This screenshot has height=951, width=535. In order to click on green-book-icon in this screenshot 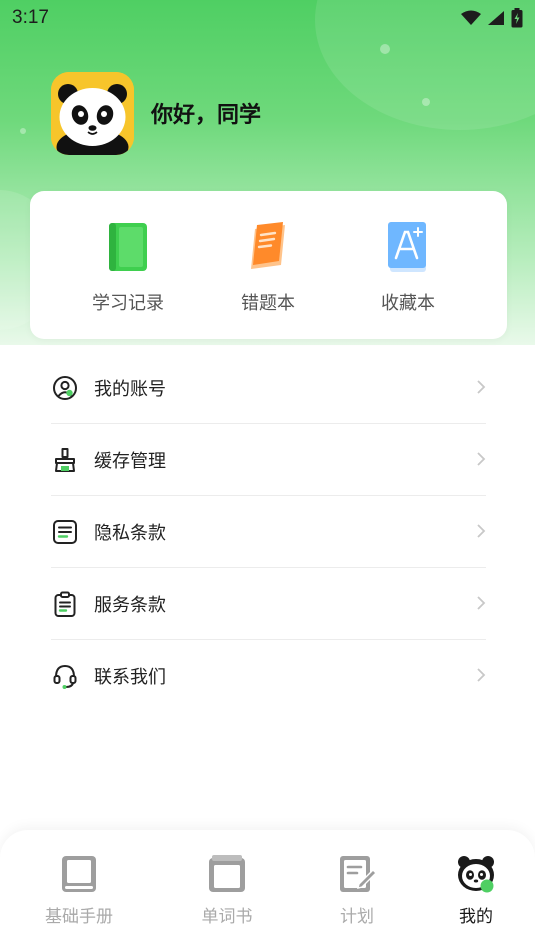, I will do `click(128, 247)`.